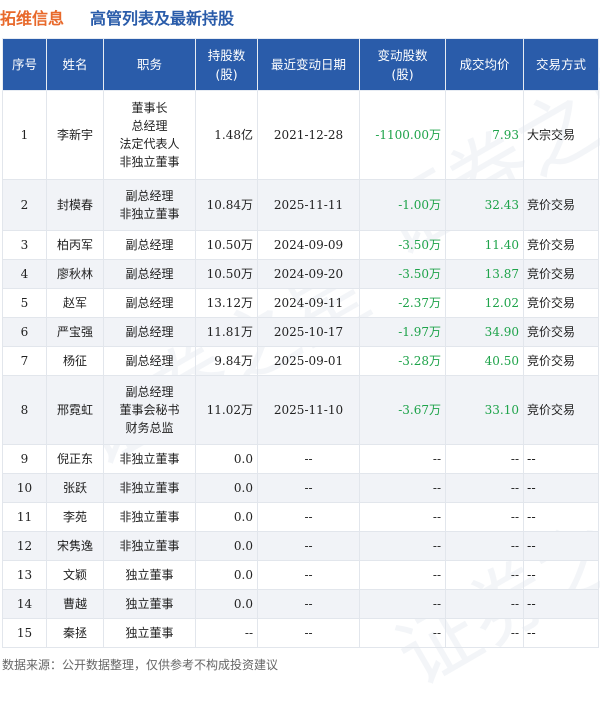 Image resolution: width=600 pixels, height=708 pixels. Describe the element at coordinates (226, 205) in the screenshot. I see `cell-shares: 10.84万` at that location.